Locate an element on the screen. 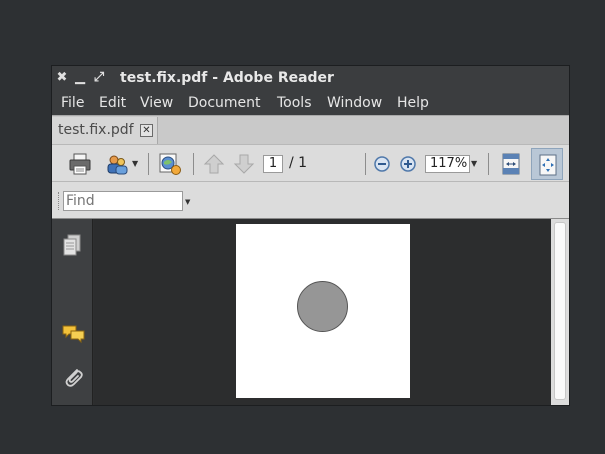 The image size is (605, 454). page-number-input: 1 is located at coordinates (273, 164).